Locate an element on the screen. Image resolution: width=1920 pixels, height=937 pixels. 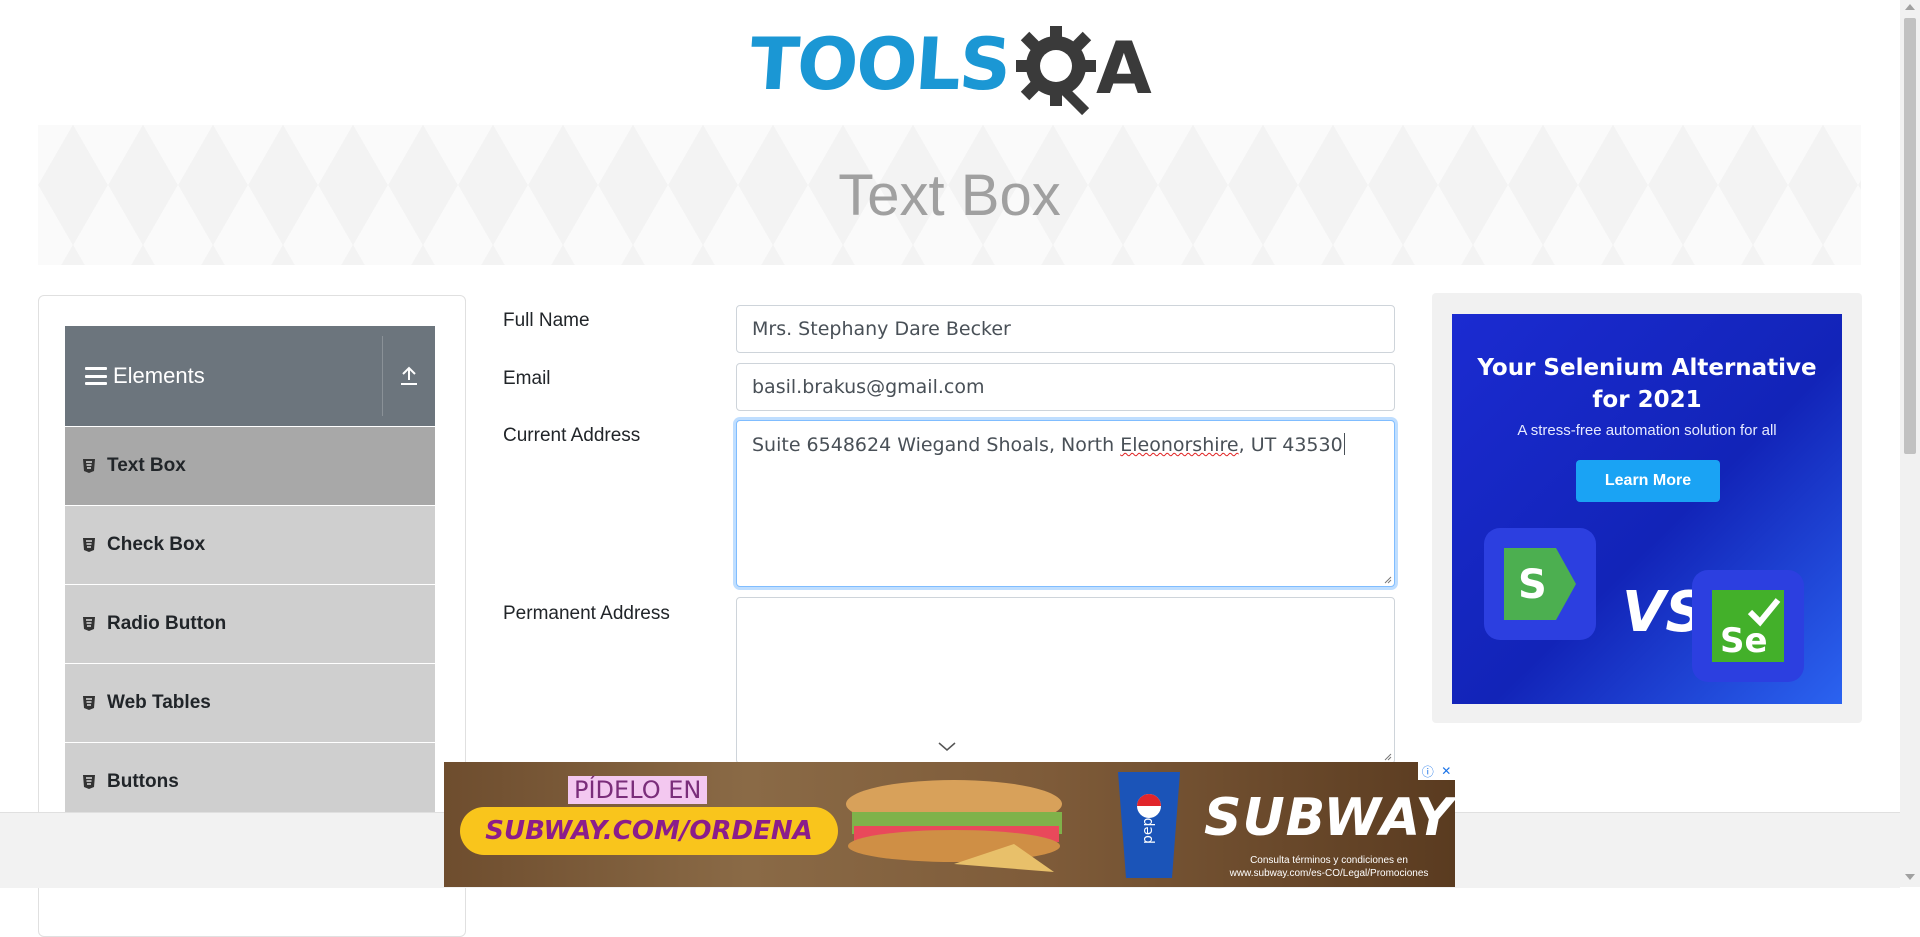
menu-item-text-box: Text Box is located at coordinates (250, 466).